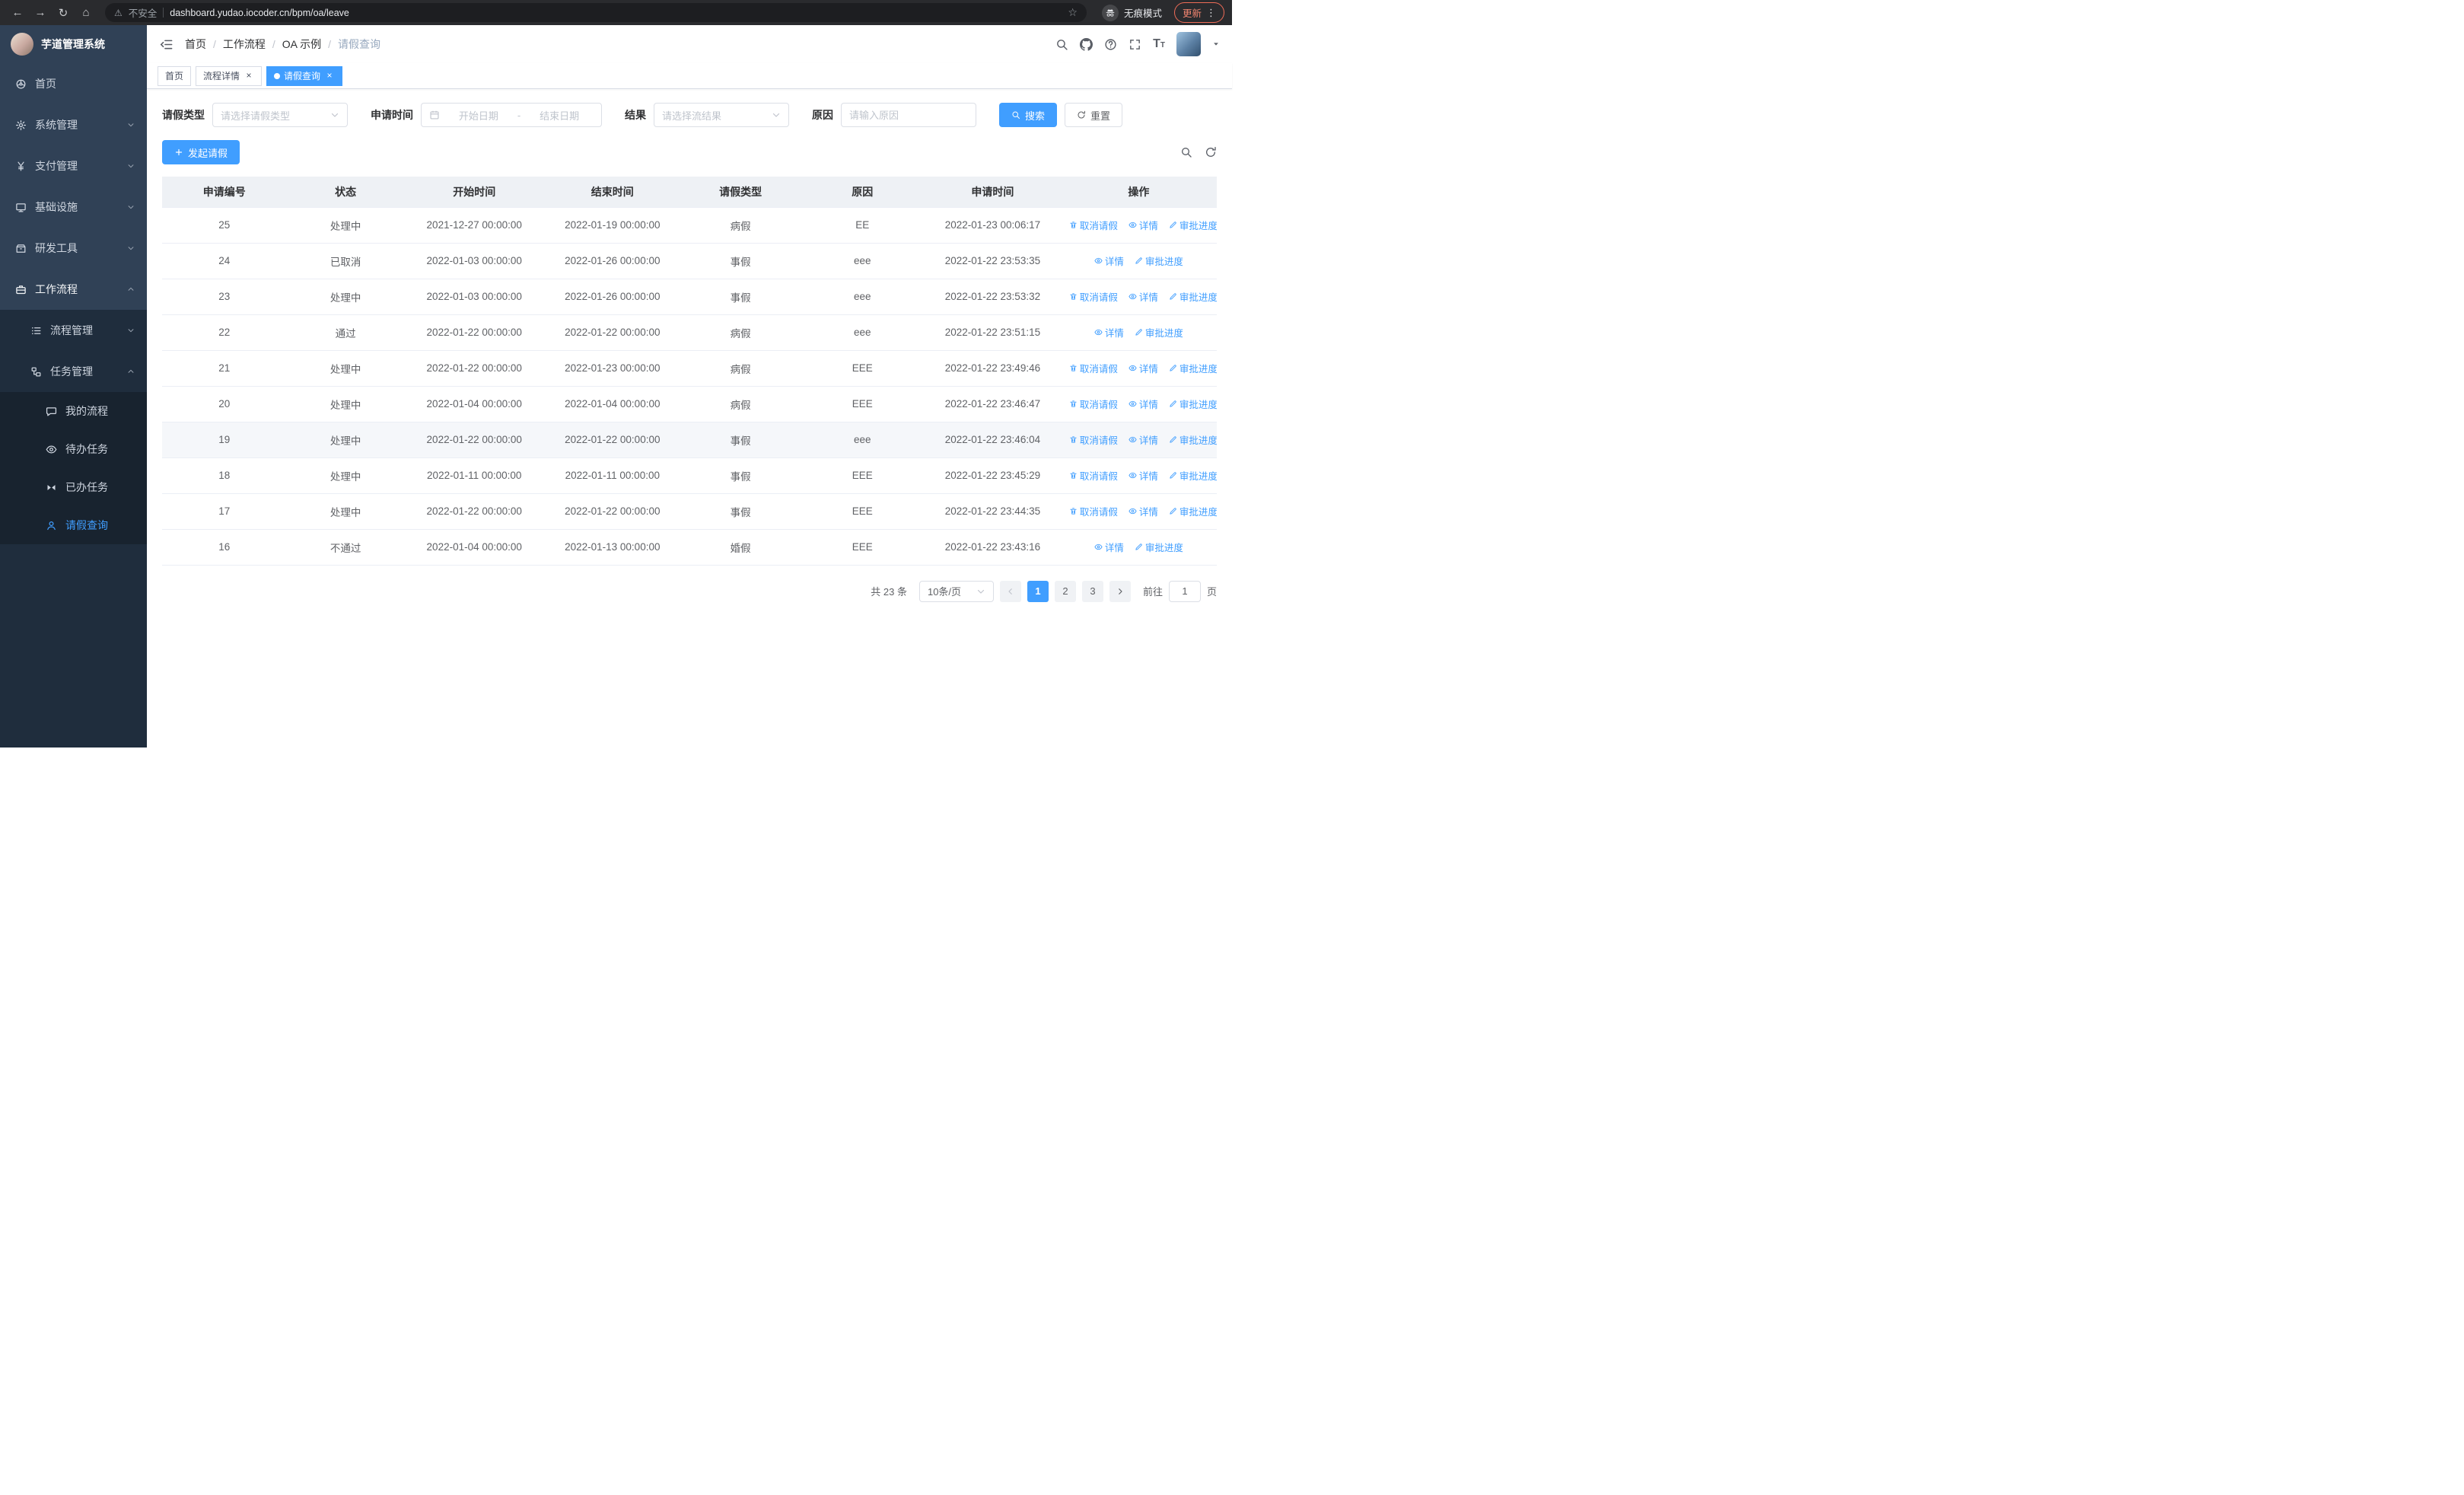 The image size is (2464, 1495). What do you see at coordinates (118, 13) in the screenshot?
I see `security-warning-icon: ⚠` at bounding box center [118, 13].